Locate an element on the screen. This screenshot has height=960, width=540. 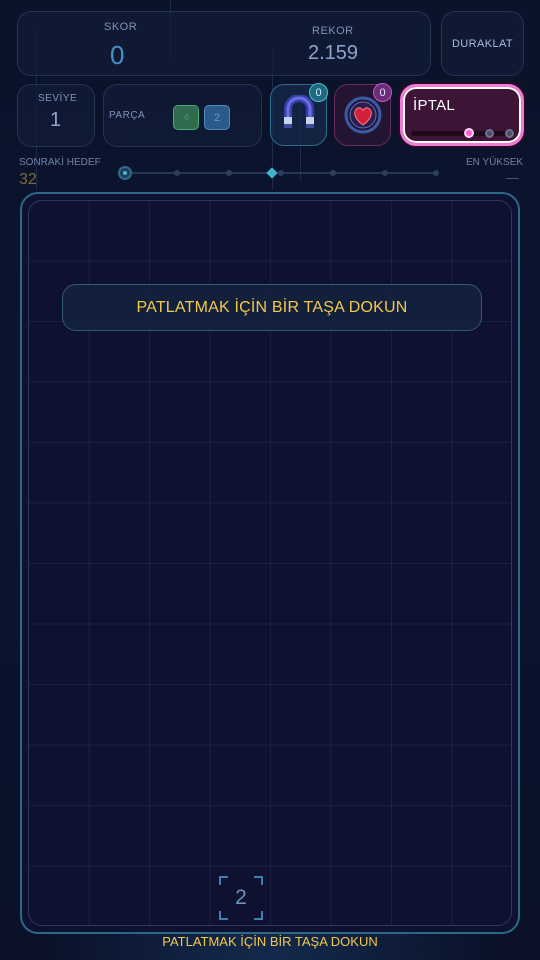
parts-label: PARÇA is located at coordinates (127, 115).